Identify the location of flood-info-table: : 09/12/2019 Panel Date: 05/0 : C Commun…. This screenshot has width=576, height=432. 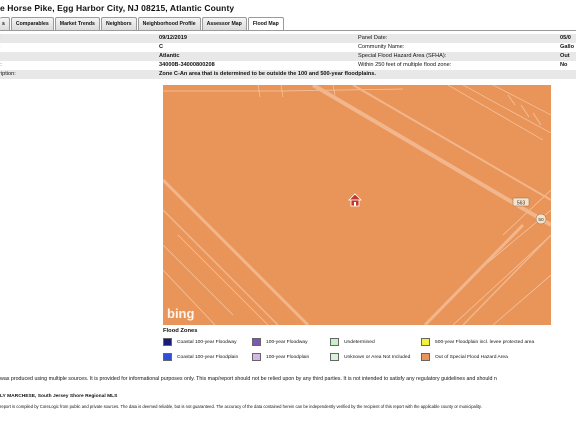
(288, 56).